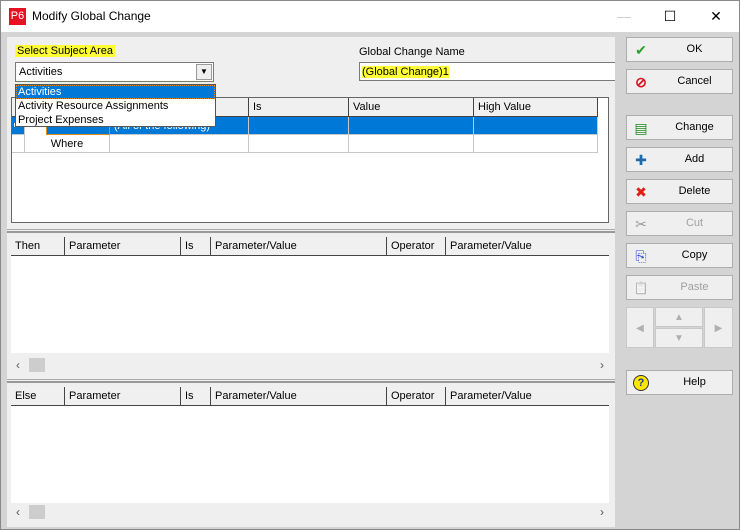 The image size is (740, 530). I want to click on subject-option-resource-assignments: Activity Resource Assignments, so click(115, 106).